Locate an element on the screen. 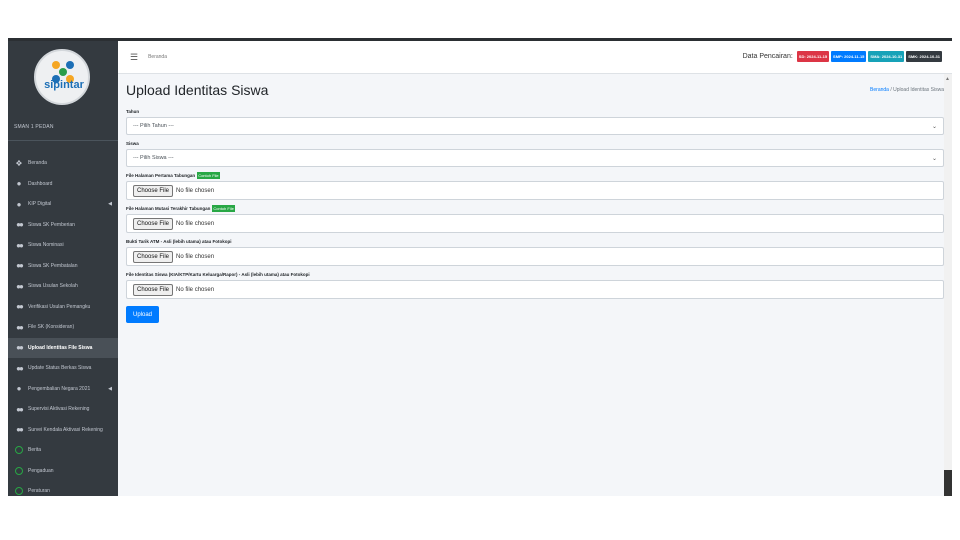  sidebar-item-label: Siswa SK Pembatalan is located at coordinates (53, 265).